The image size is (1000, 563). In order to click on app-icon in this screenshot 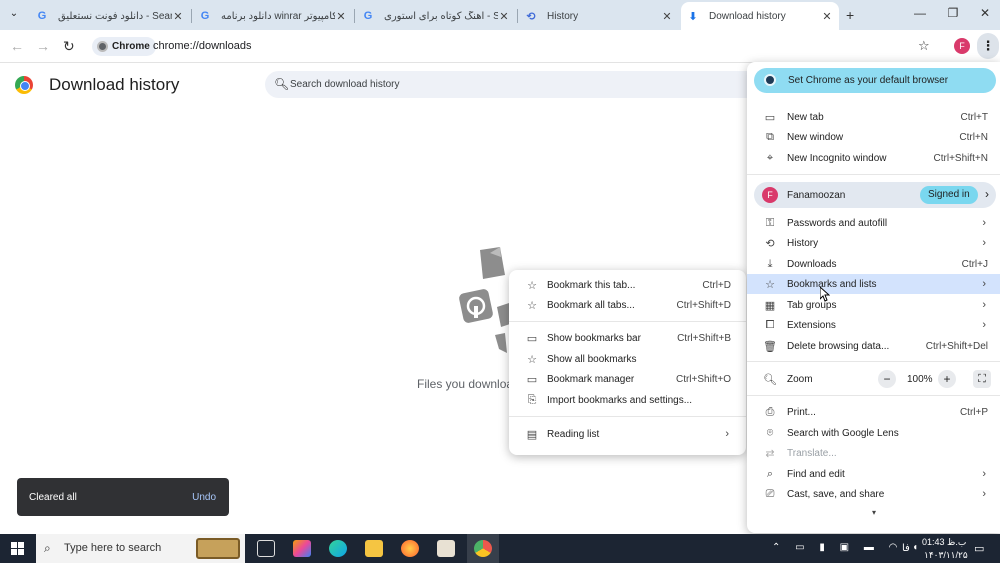, I will do `click(446, 548)`.